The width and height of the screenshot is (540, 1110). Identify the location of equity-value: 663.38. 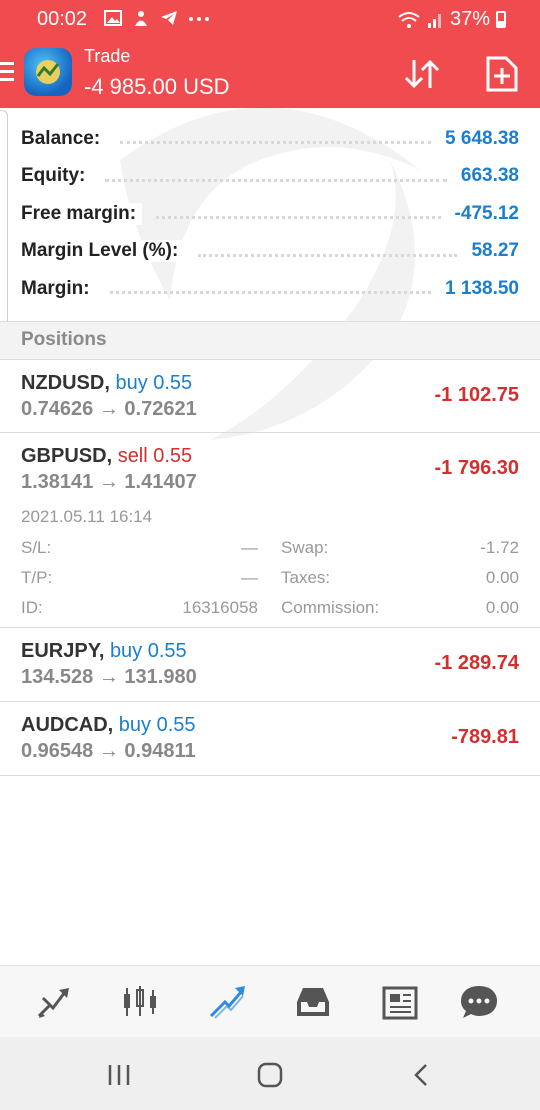
(489, 176).